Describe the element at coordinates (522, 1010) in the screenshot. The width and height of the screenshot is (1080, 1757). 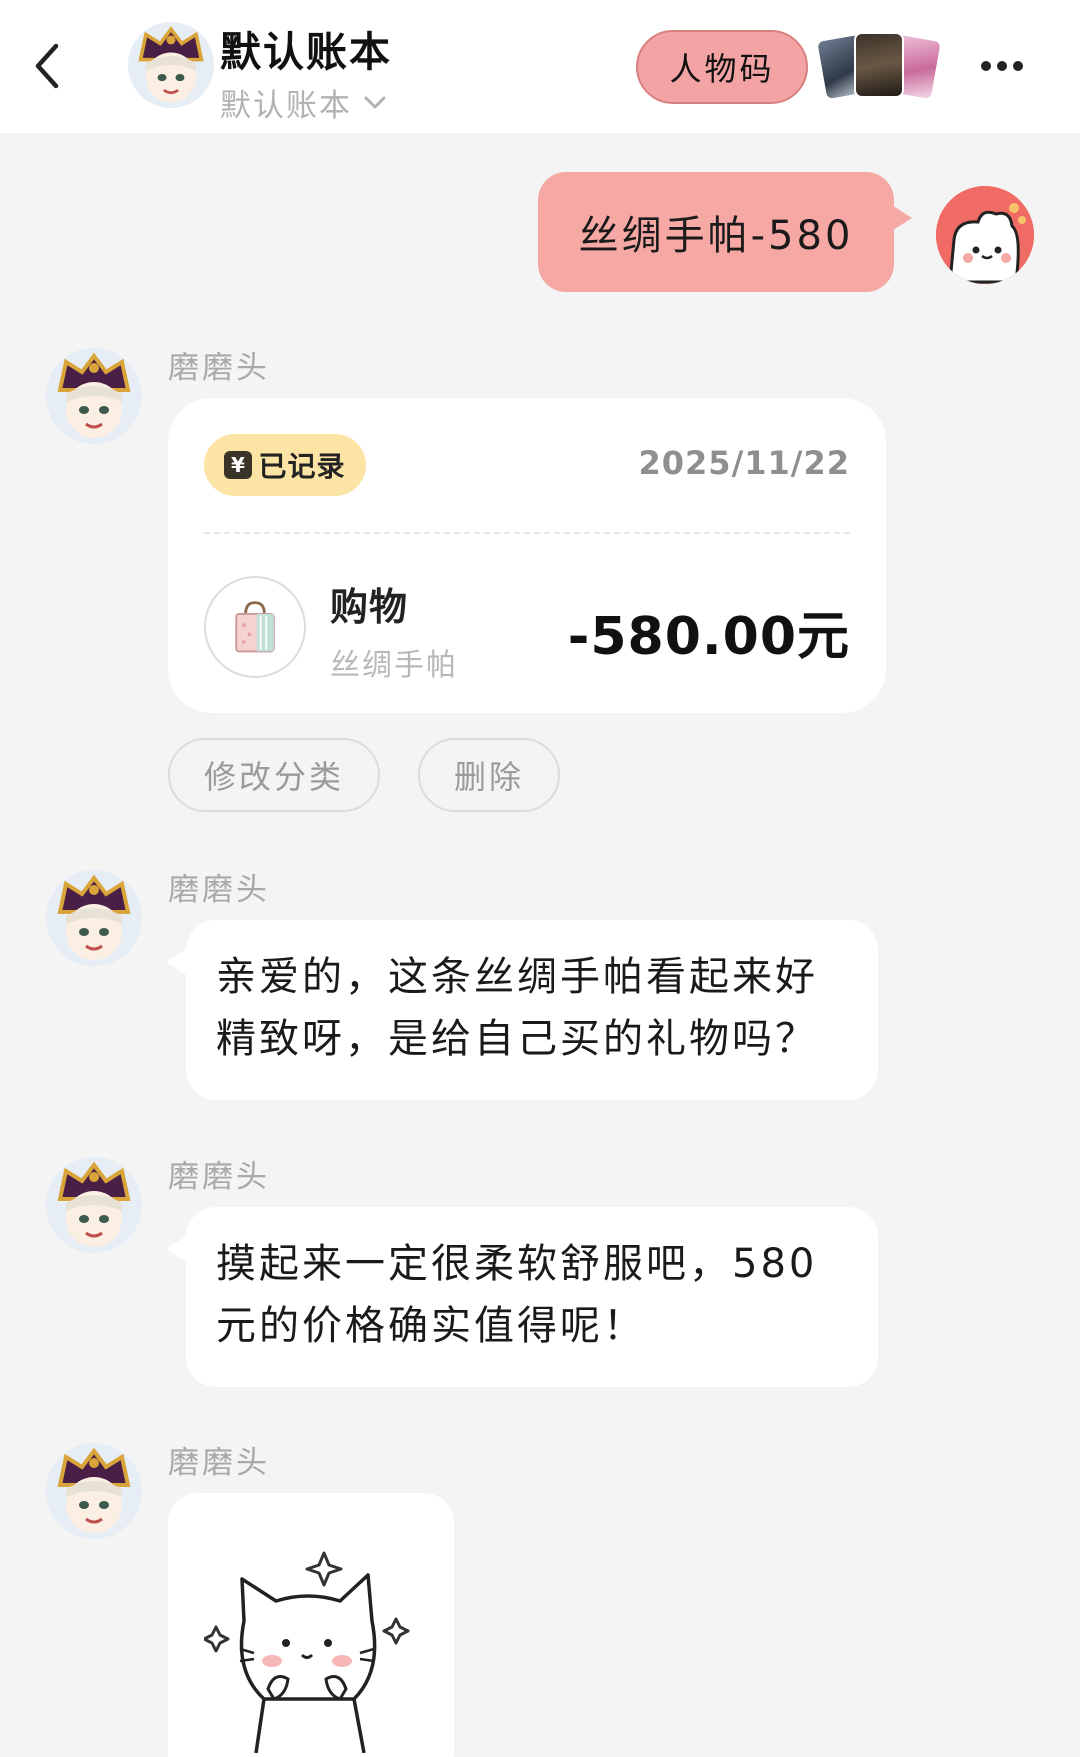
I see `bot-message-bubble: 亲爱的，这条丝绸手帕看起来好 精致呀，是给自己买的礼物吗？` at that location.